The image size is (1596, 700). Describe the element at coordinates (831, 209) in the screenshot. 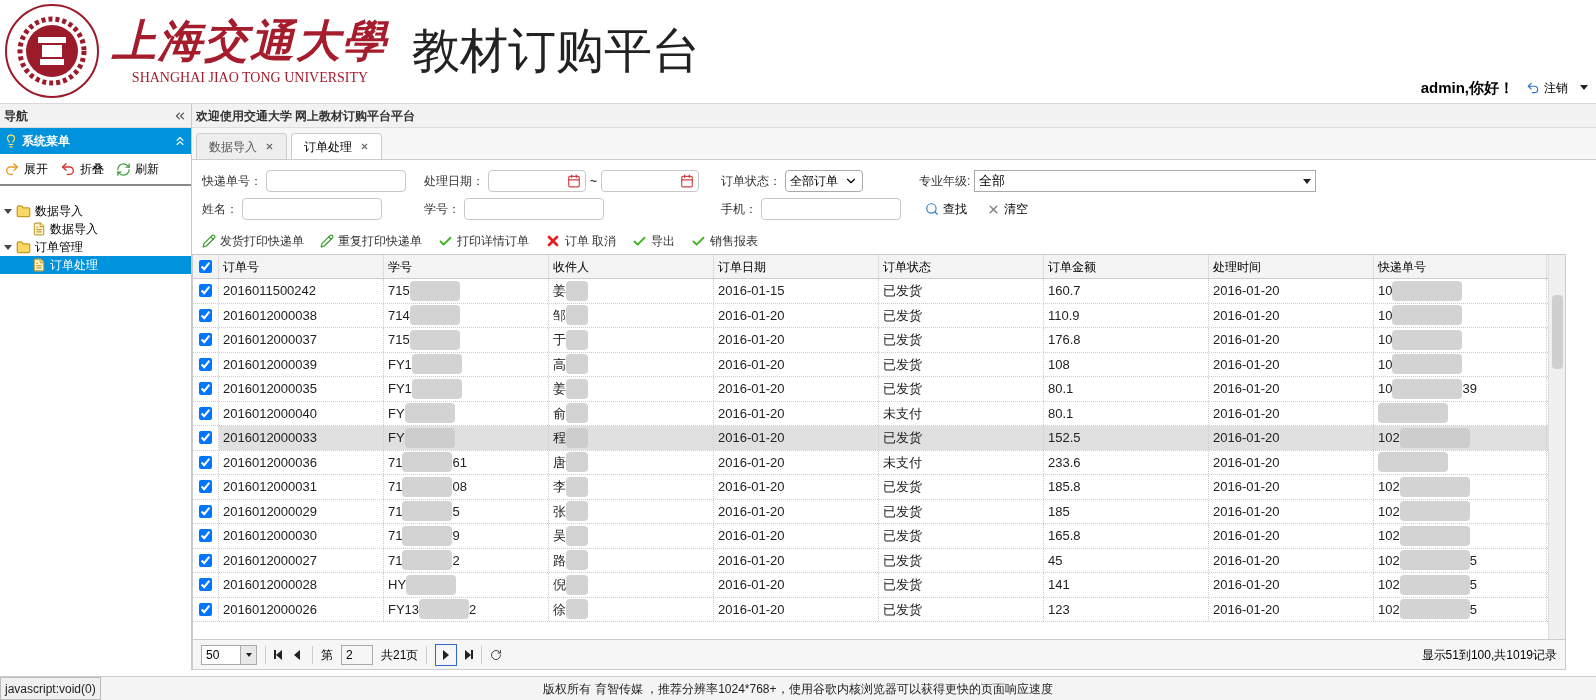

I see `phone-field` at that location.